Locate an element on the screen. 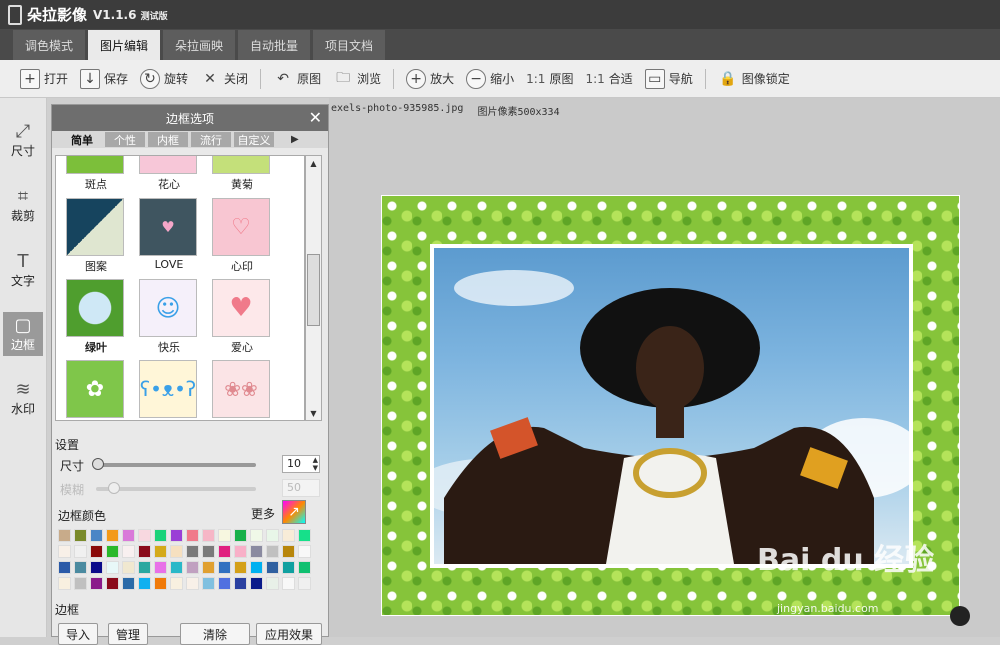 The height and width of the screenshot is (645, 1000). frame-thumb: ☺ 快乐 is located at coordinates (169, 316).